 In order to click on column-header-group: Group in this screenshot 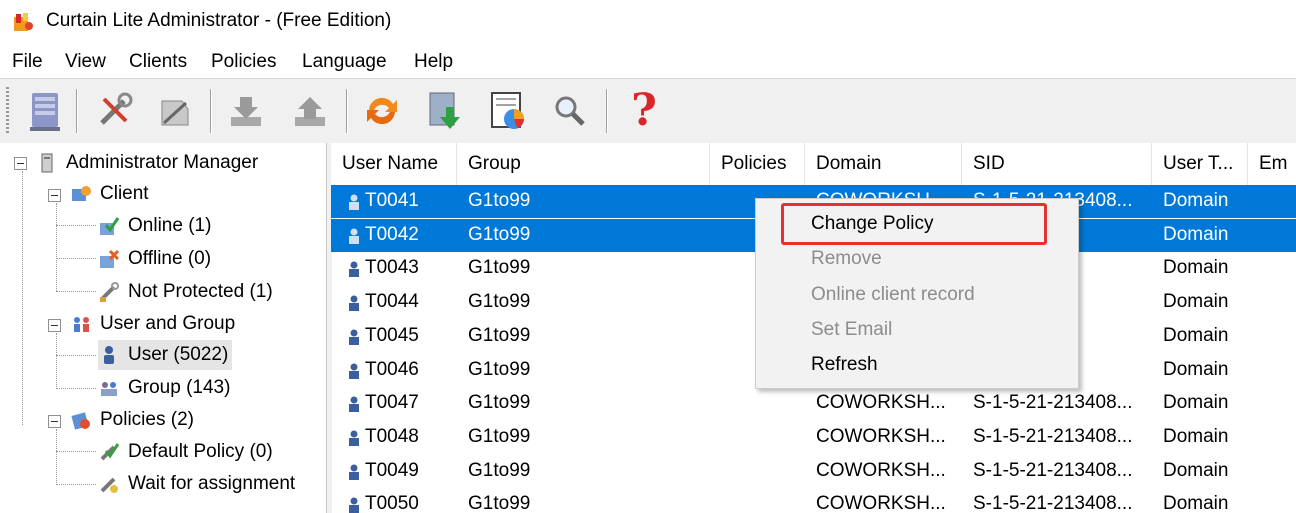, I will do `click(583, 164)`.